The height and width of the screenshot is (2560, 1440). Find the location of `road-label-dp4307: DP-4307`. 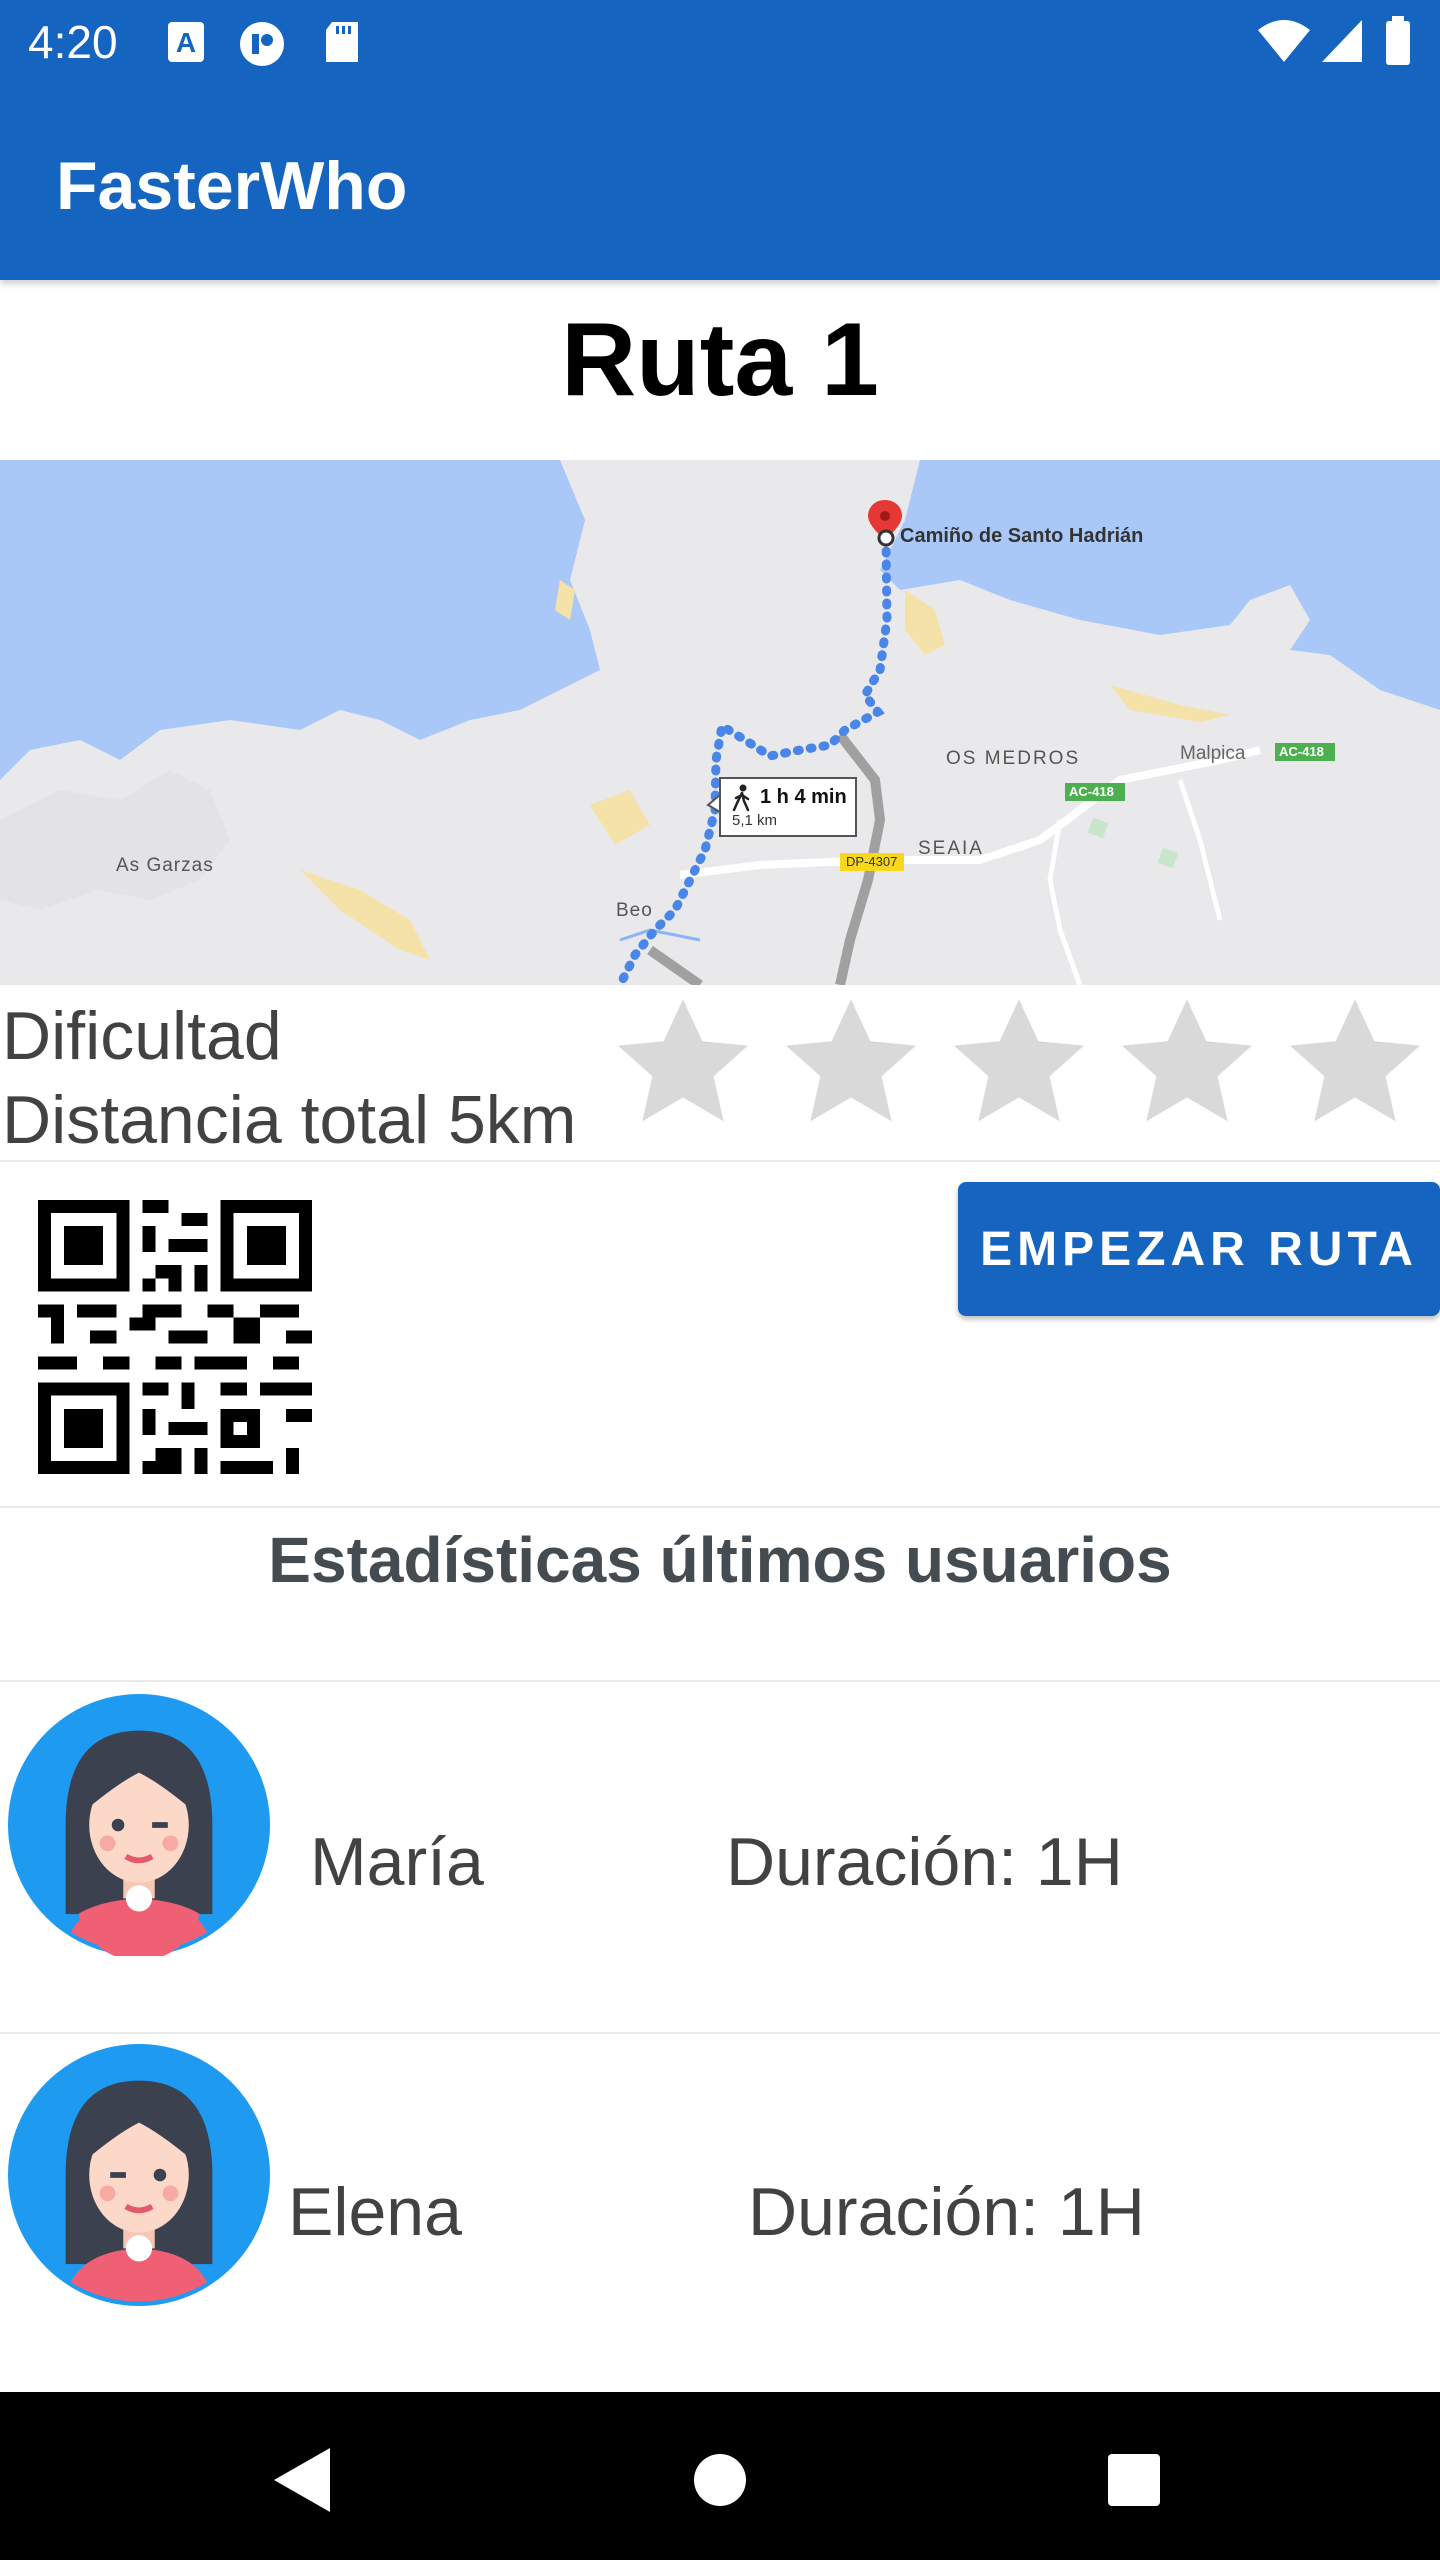

road-label-dp4307: DP-4307 is located at coordinates (872, 861).